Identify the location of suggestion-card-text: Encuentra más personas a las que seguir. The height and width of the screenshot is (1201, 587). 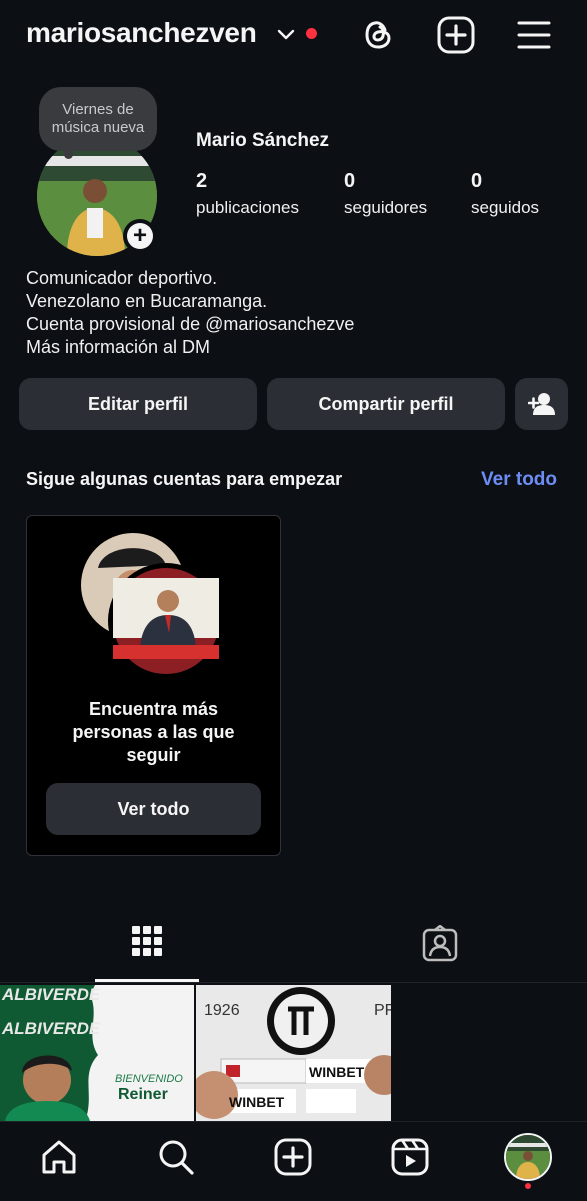
(153, 732).